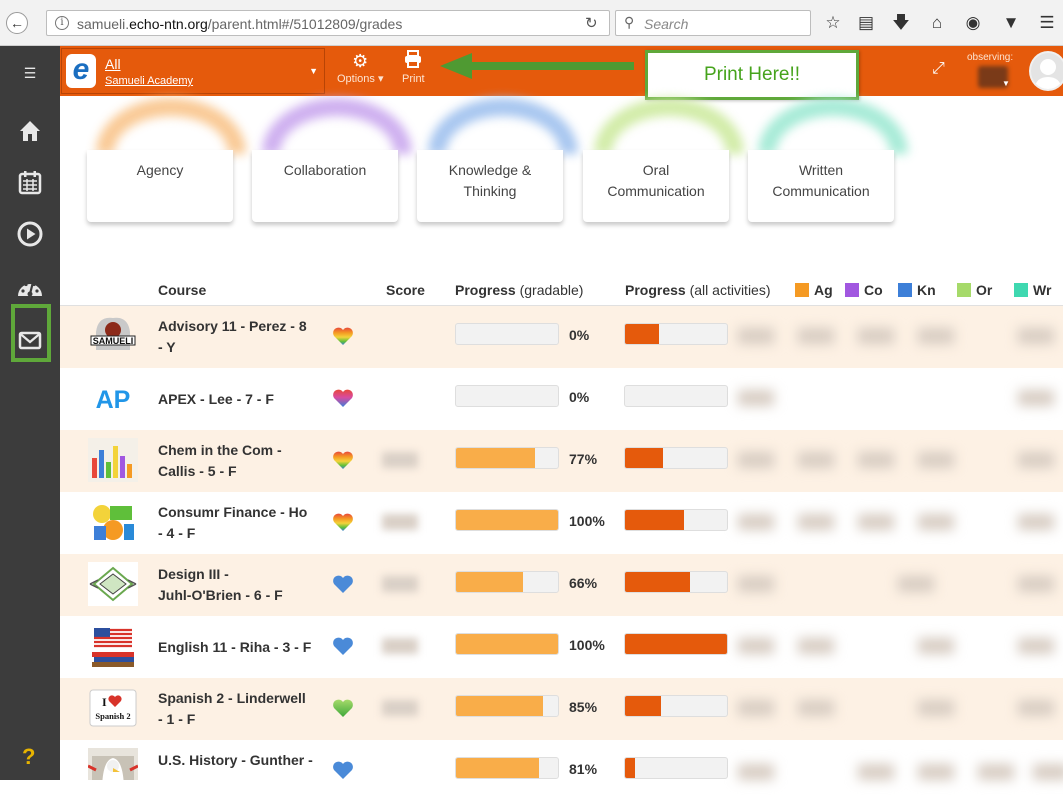 This screenshot has width=1063, height=802. I want to click on download-icon: 🡇, so click(901, 23).